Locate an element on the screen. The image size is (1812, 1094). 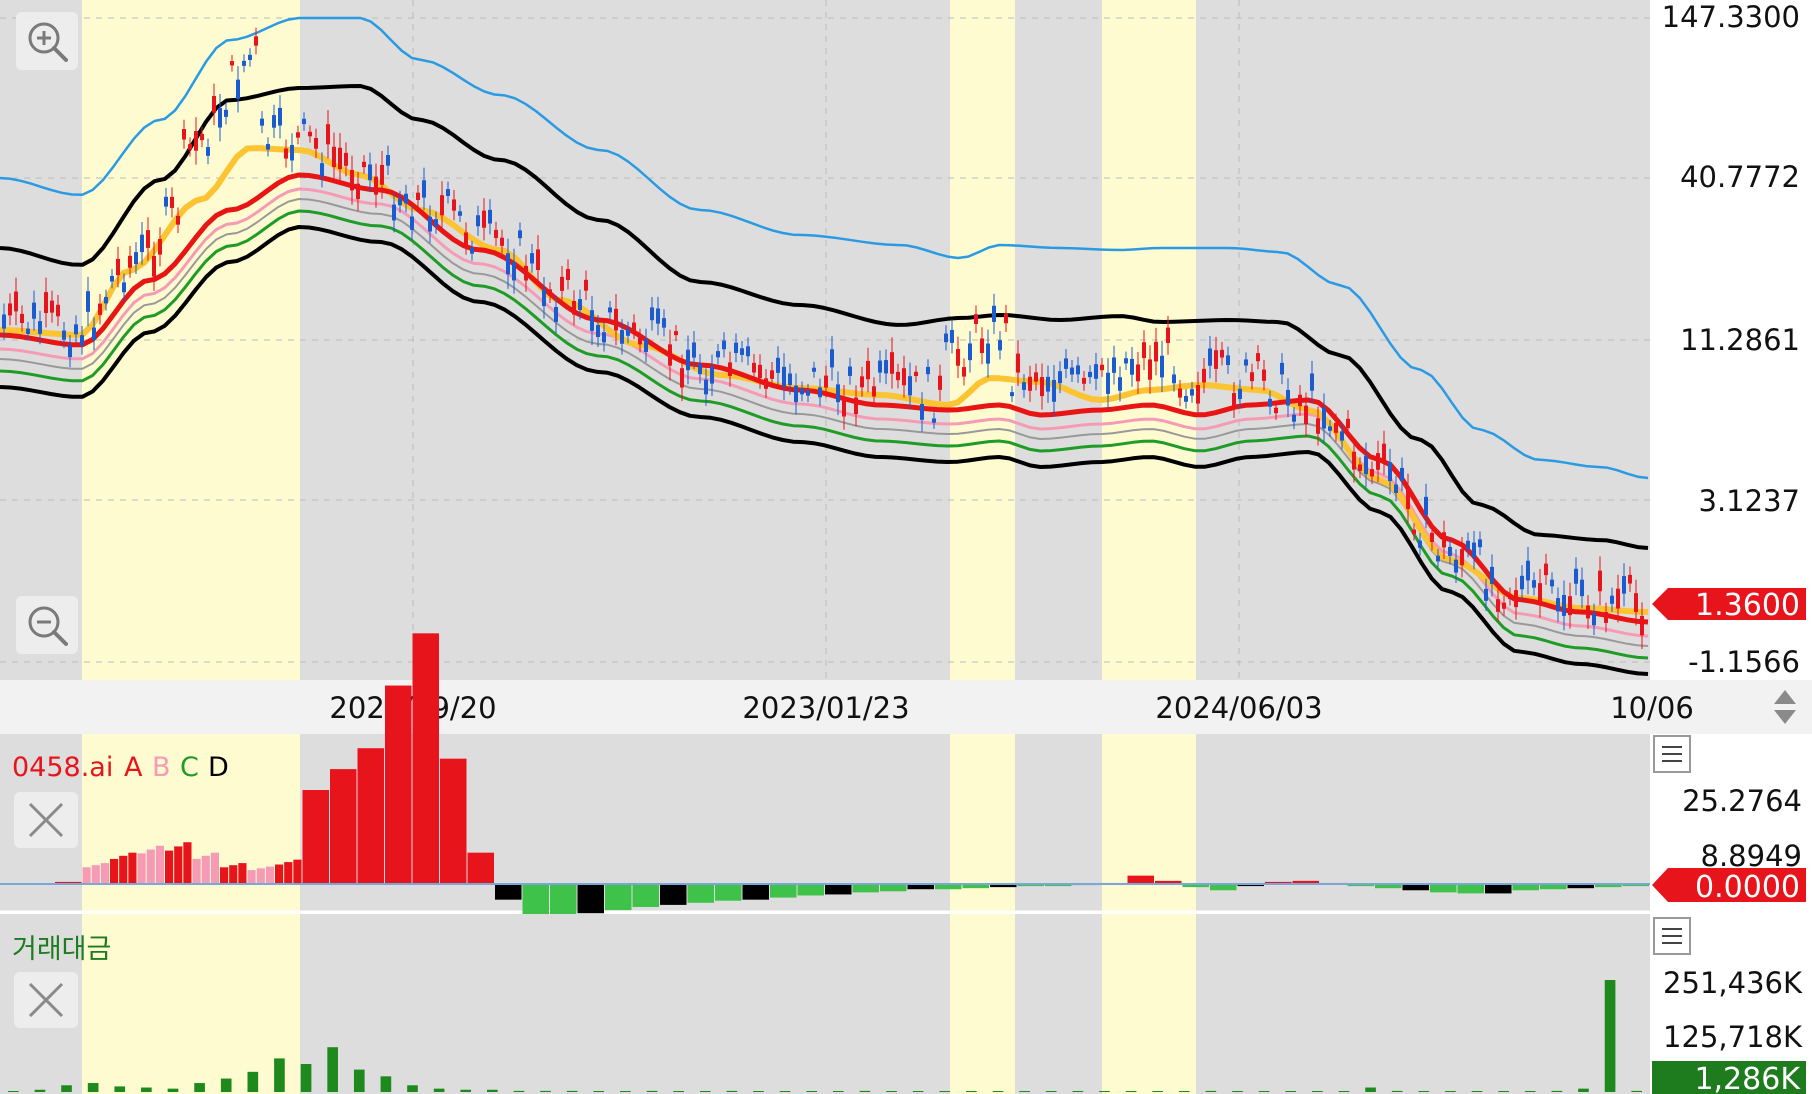
up-down-arrows-icon is located at coordinates (1785, 707).